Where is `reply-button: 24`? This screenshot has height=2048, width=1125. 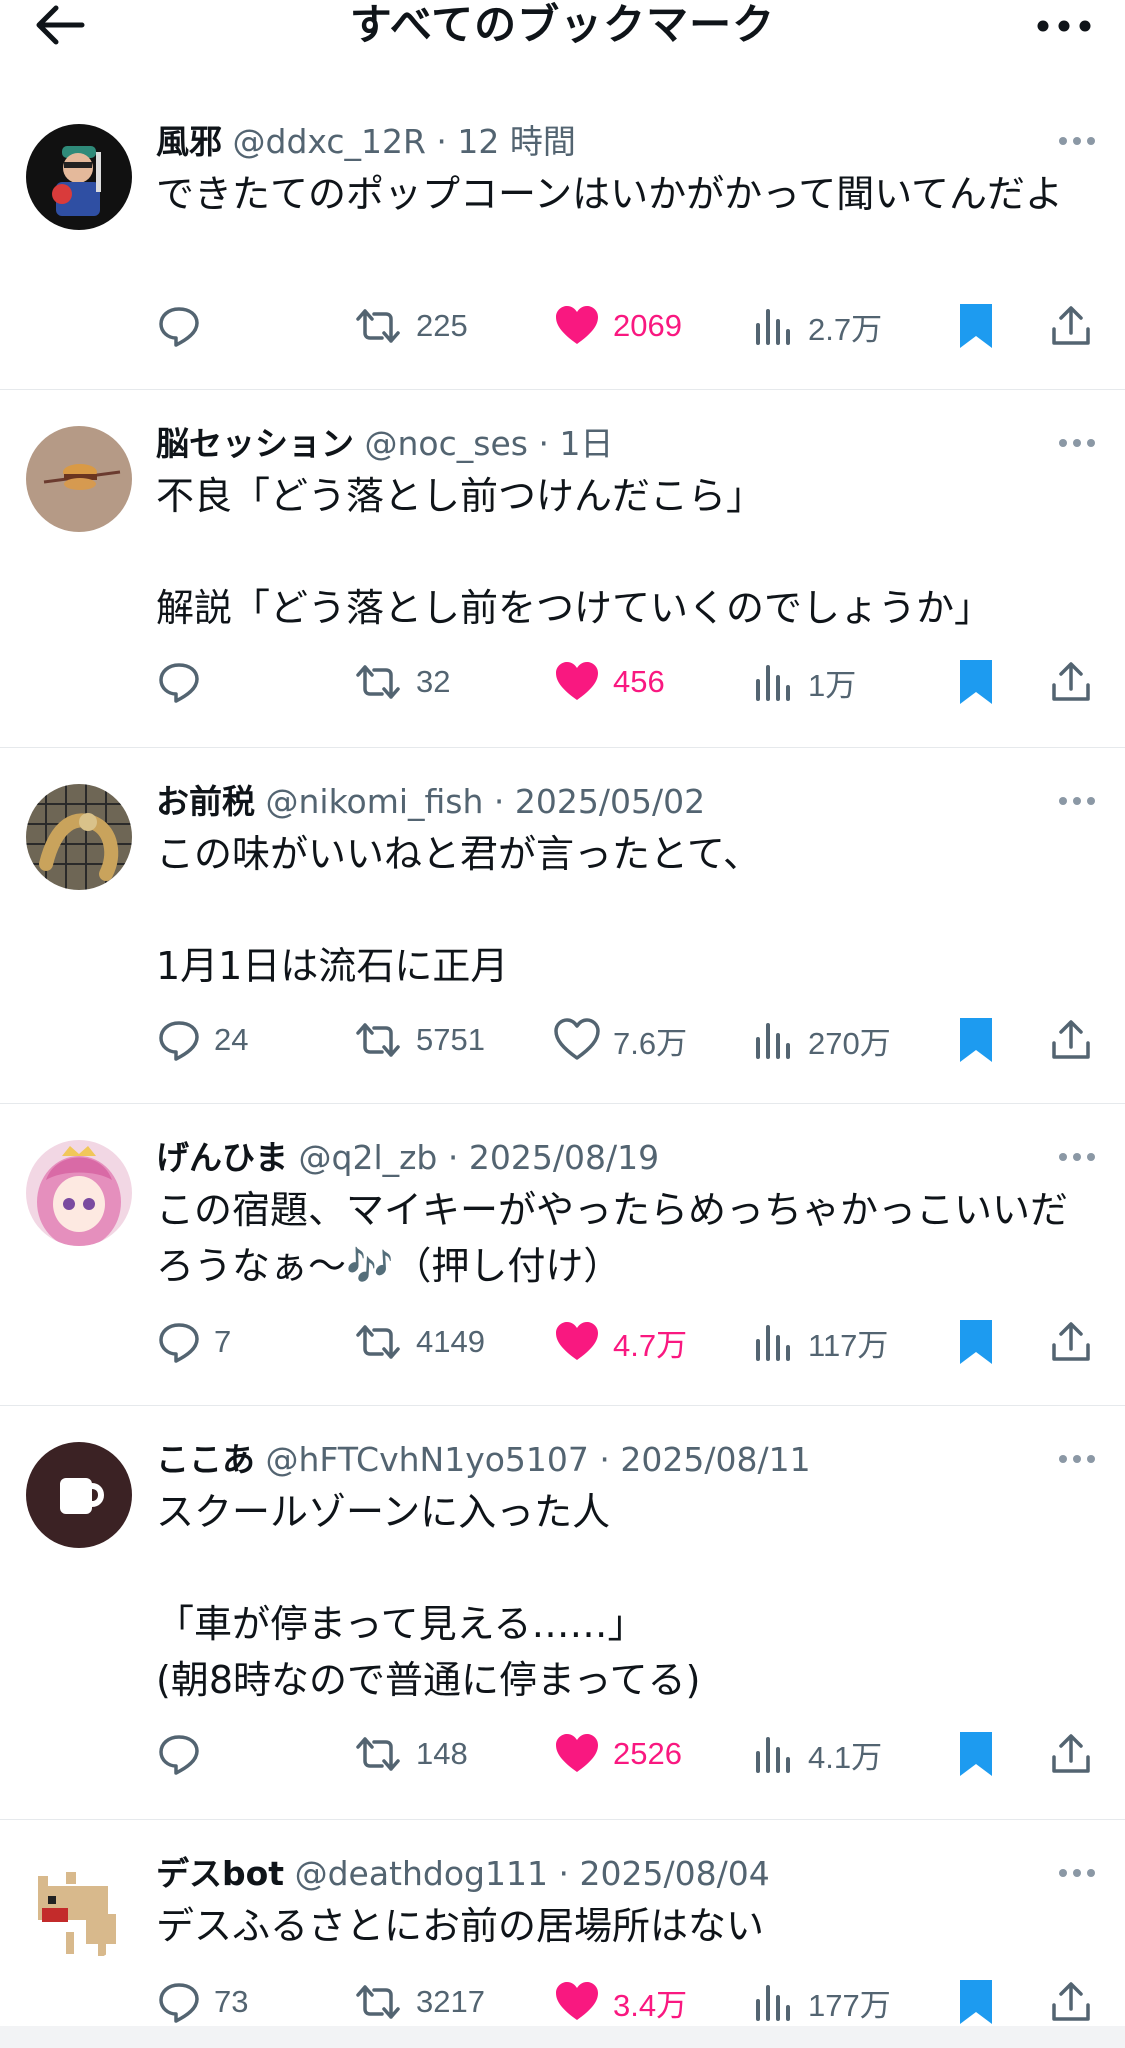 reply-button: 24 is located at coordinates (202, 1040).